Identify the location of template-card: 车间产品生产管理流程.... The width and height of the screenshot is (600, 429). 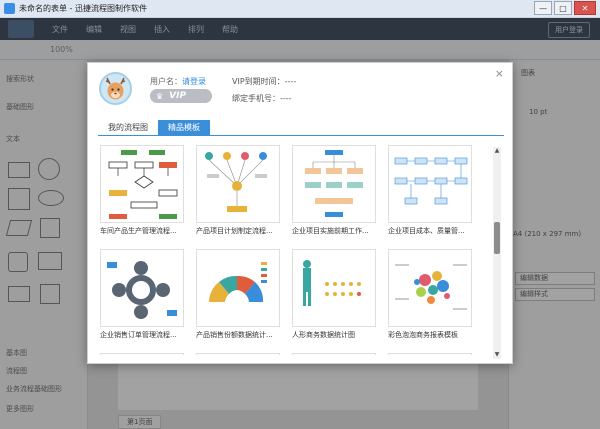
(142, 190).